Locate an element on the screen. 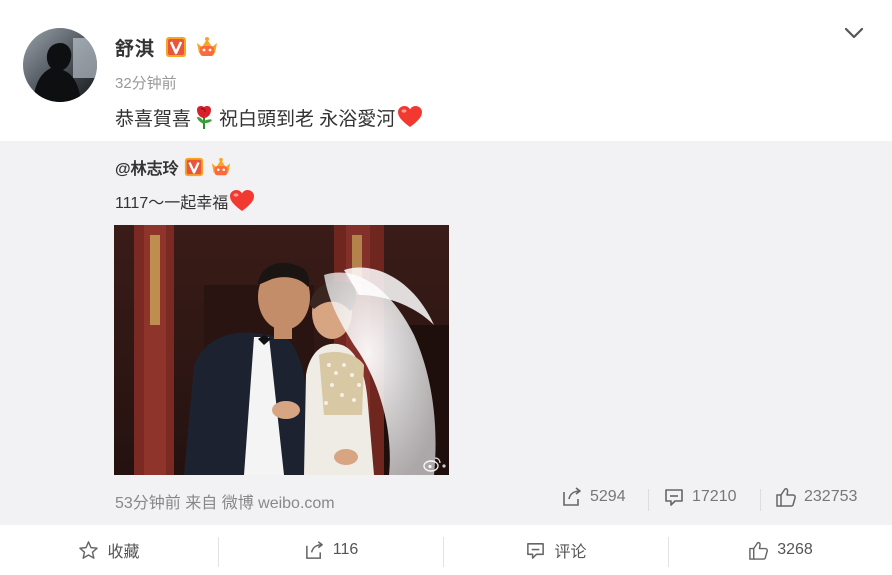  author-line: 舒淇 is located at coordinates (167, 47).